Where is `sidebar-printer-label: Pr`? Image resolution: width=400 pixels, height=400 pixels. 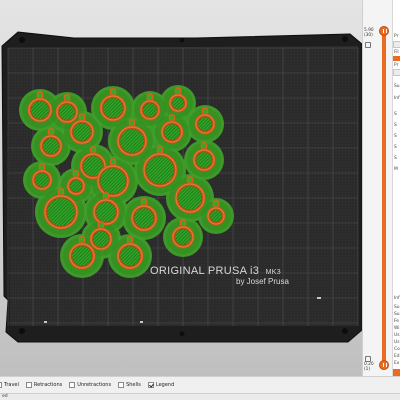
sidebar-printer-label: Pr is located at coordinates (396, 65).